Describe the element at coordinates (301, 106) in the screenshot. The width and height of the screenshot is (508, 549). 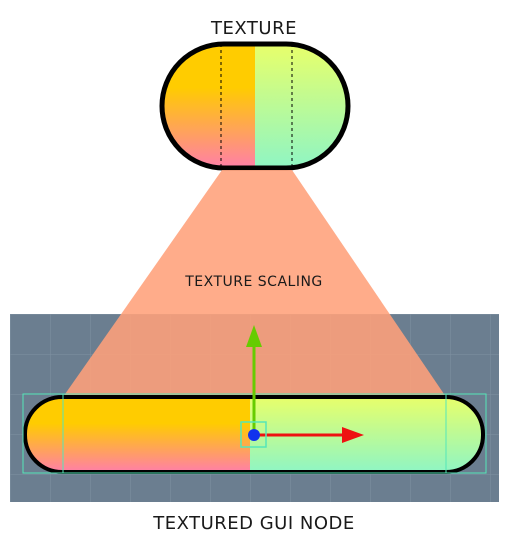
I see `texture-cool-half` at that location.